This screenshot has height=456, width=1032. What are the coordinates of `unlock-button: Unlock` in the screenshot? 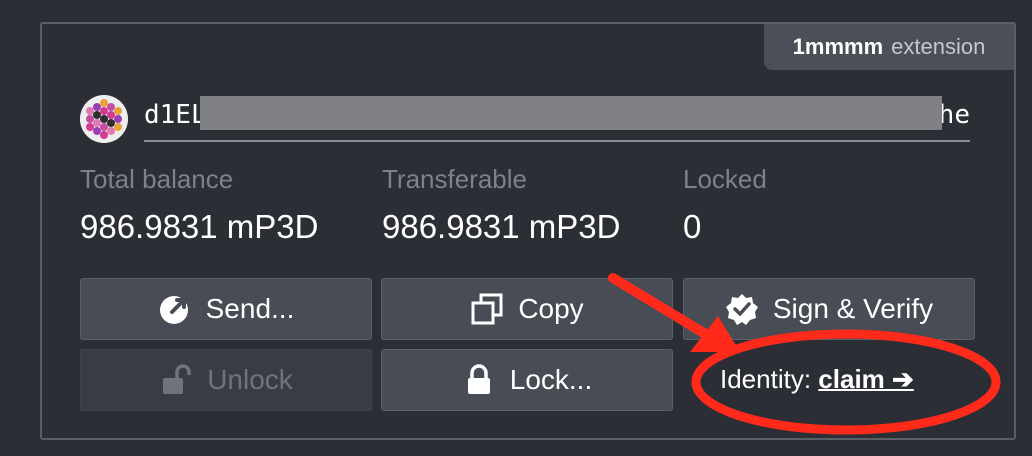 It's located at (226, 380).